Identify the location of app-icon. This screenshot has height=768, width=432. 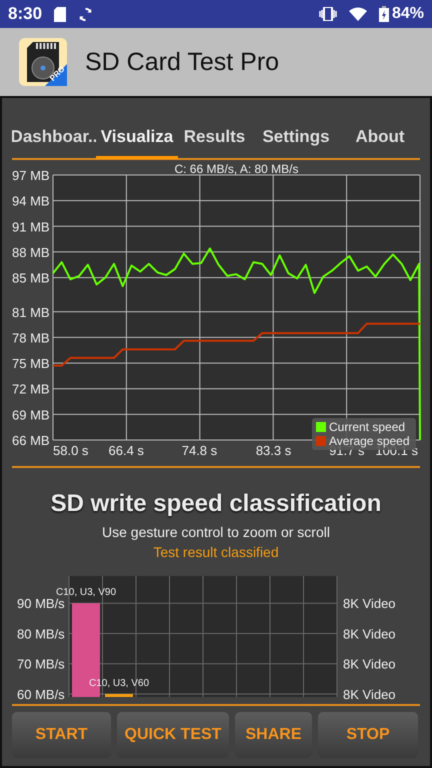
(43, 62).